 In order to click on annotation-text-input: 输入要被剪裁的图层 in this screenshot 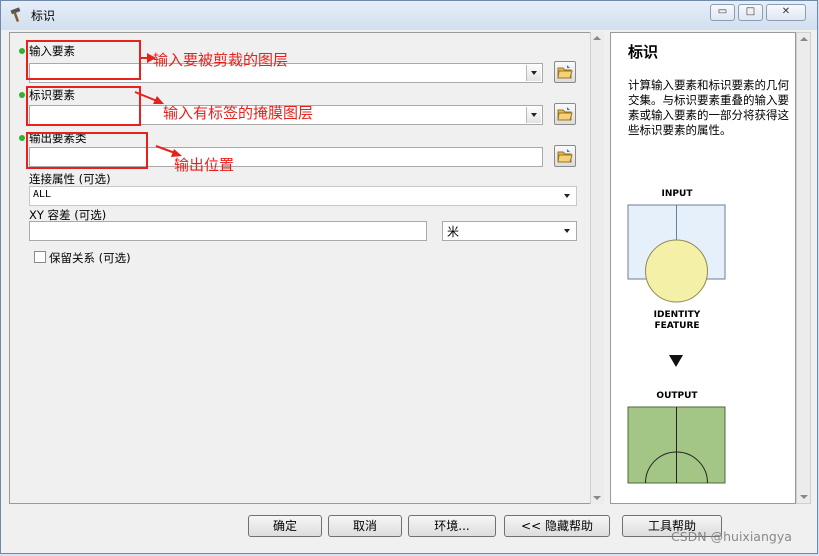, I will do `click(221, 60)`.